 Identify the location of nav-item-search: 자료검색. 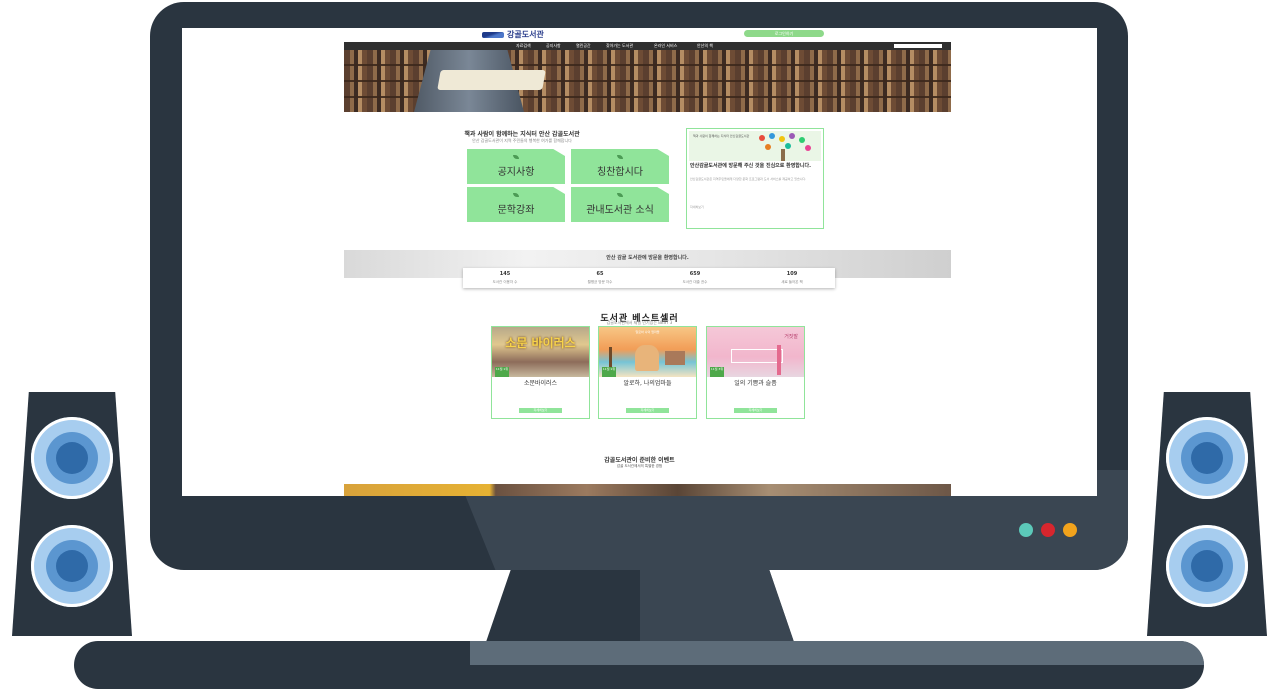
(523, 46).